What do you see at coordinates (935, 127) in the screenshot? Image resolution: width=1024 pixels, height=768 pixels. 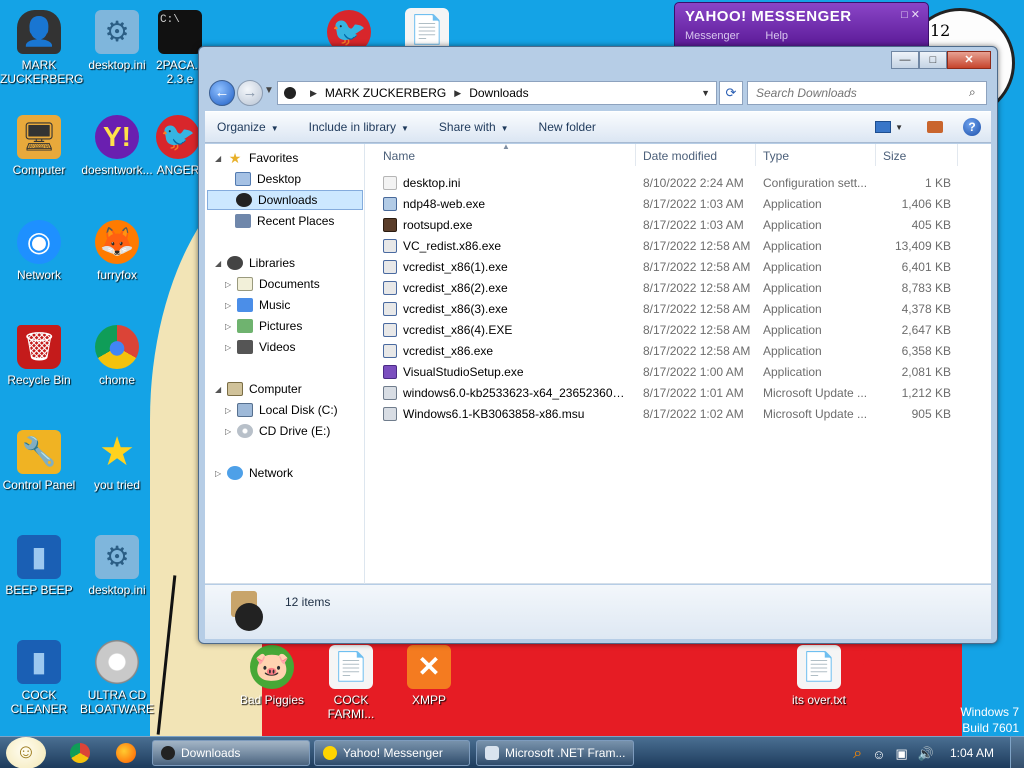 I see `preview-pane-icon` at bounding box center [935, 127].